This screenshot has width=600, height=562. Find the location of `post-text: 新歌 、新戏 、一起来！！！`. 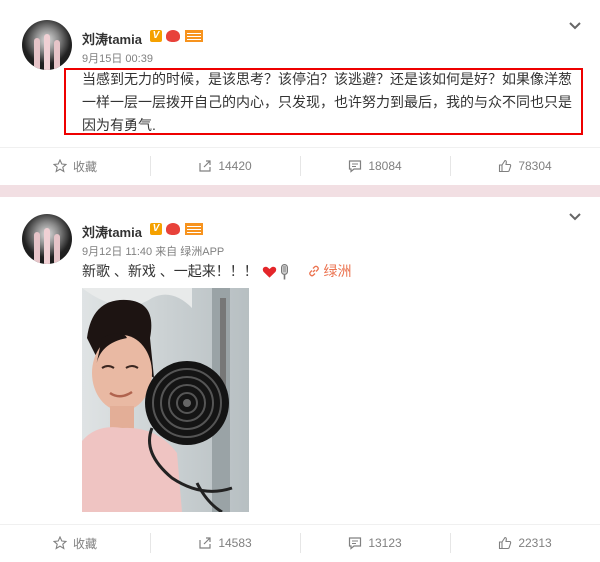

post-text: 新歌 、新戏 、一起来！！！ is located at coordinates (170, 271).